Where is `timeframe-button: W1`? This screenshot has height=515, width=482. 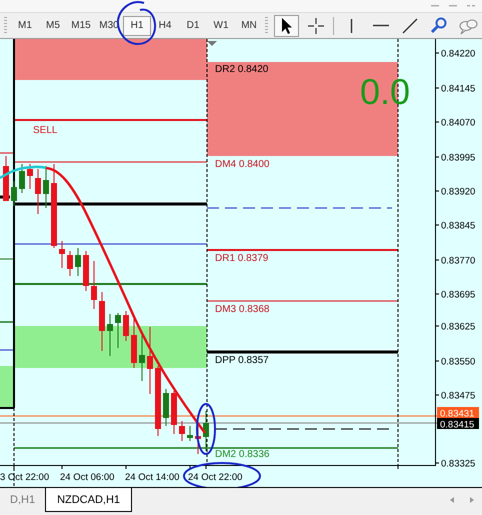
timeframe-button: W1 is located at coordinates (221, 26).